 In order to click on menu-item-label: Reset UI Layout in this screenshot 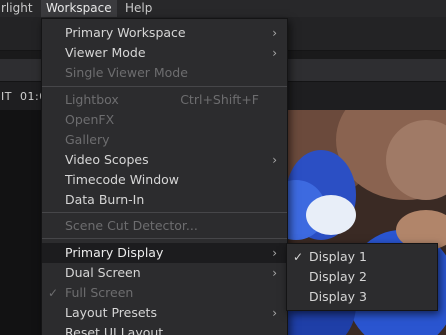, I will do `click(114, 330)`.